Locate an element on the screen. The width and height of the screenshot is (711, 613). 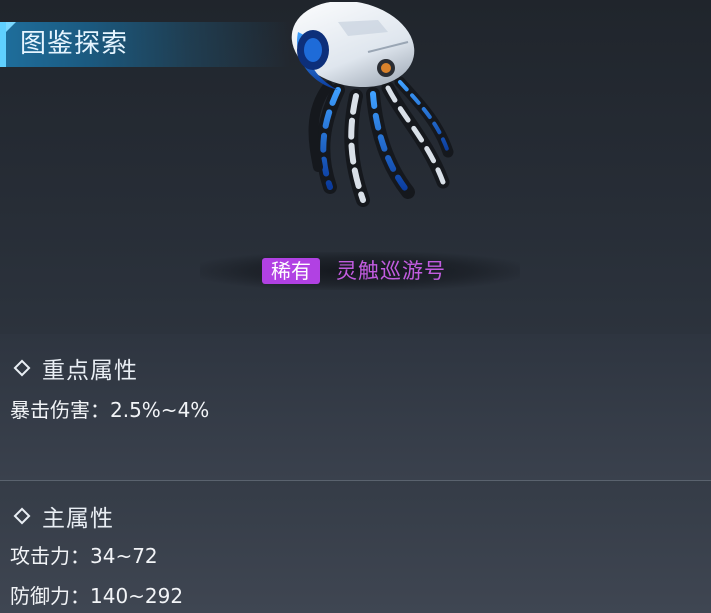
stat-crit-damage: 暴击伤害：2.5%~4% is located at coordinates (110, 410).